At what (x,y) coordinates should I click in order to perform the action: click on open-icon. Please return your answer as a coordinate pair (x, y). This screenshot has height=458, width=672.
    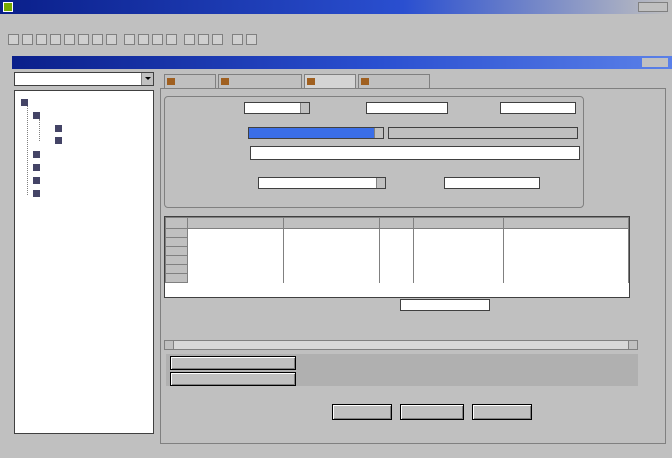
    Looking at the image, I should click on (27, 39).